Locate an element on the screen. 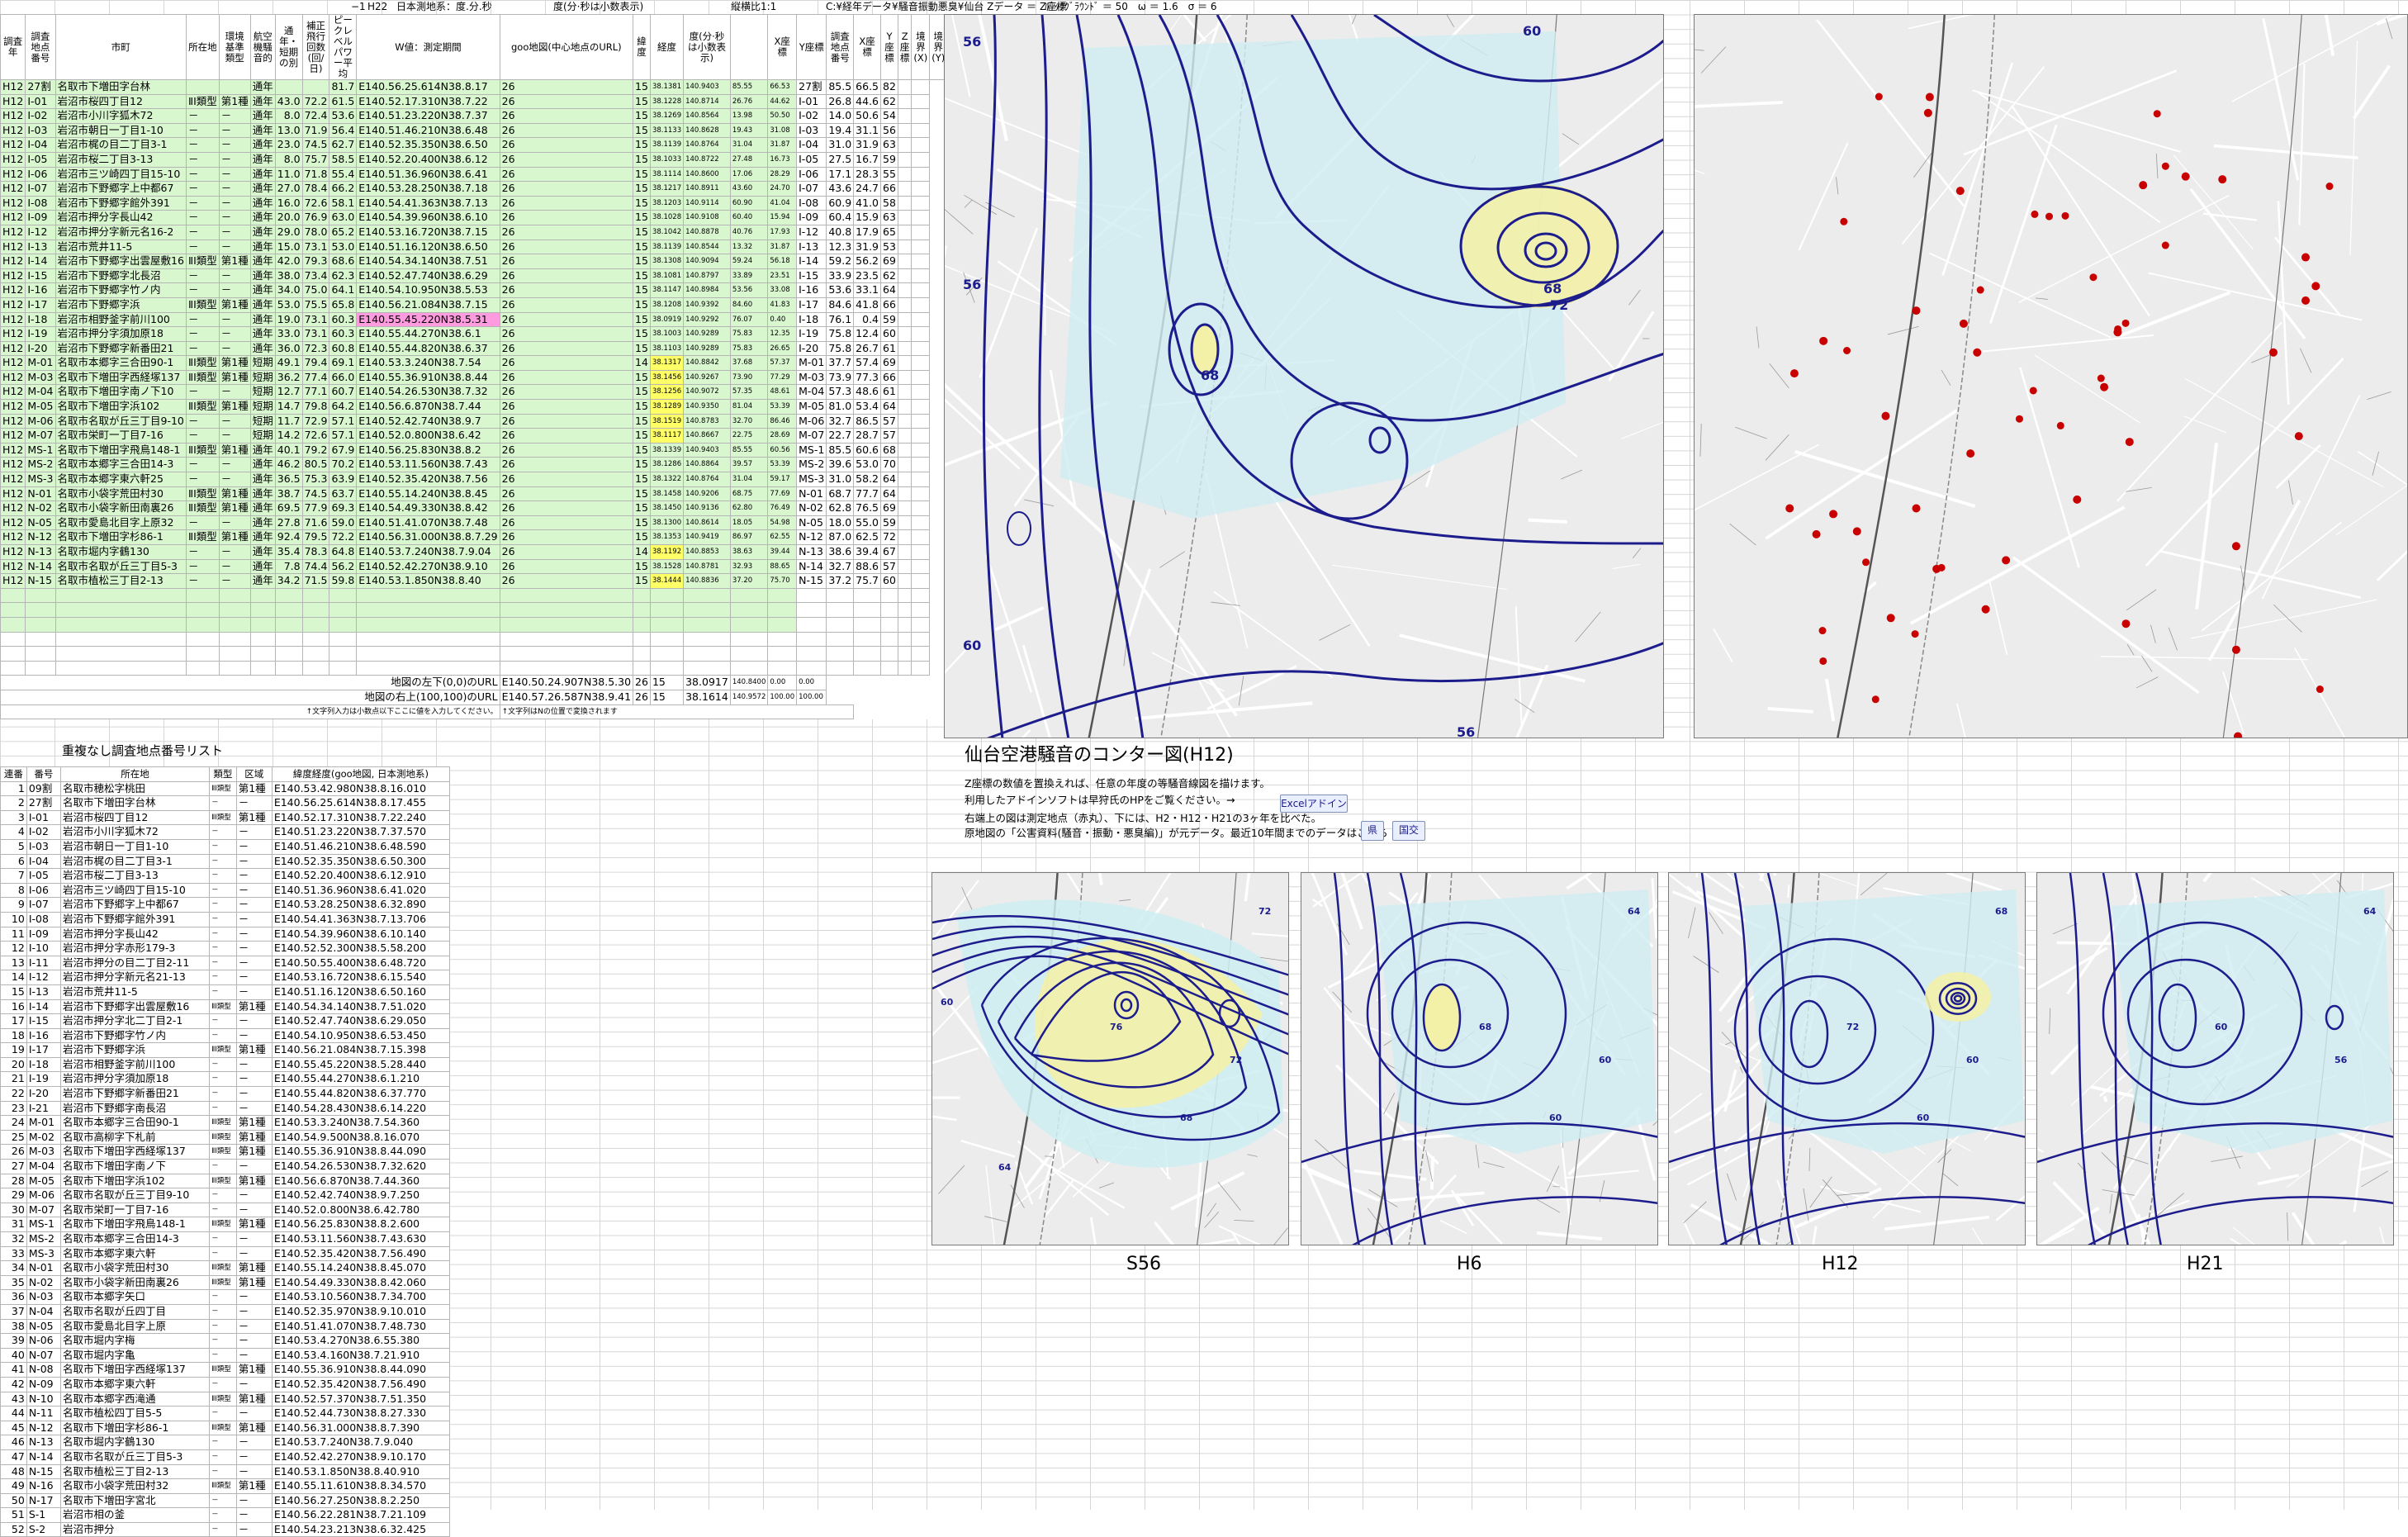 This screenshot has height=1537, width=2408. data-cell: 16.73 is located at coordinates (783, 159).